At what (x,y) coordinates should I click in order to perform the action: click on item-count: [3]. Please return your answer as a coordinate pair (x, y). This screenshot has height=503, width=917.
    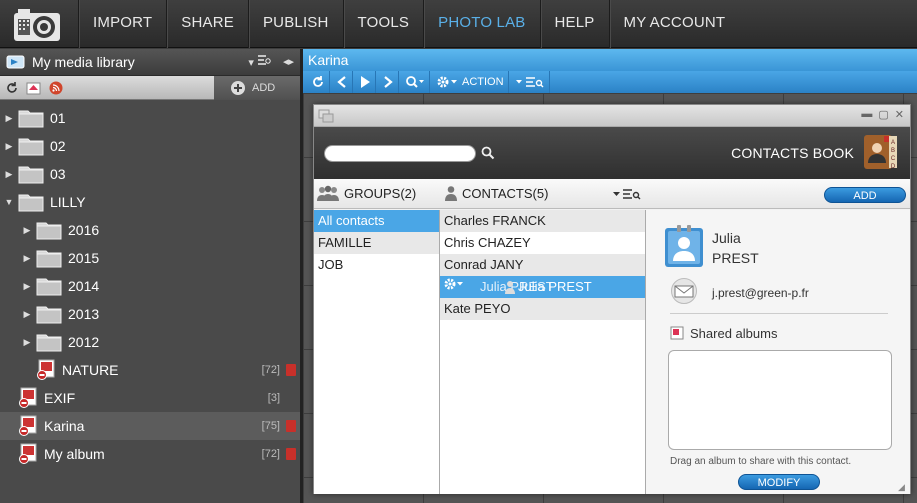
    Looking at the image, I should click on (273, 398).